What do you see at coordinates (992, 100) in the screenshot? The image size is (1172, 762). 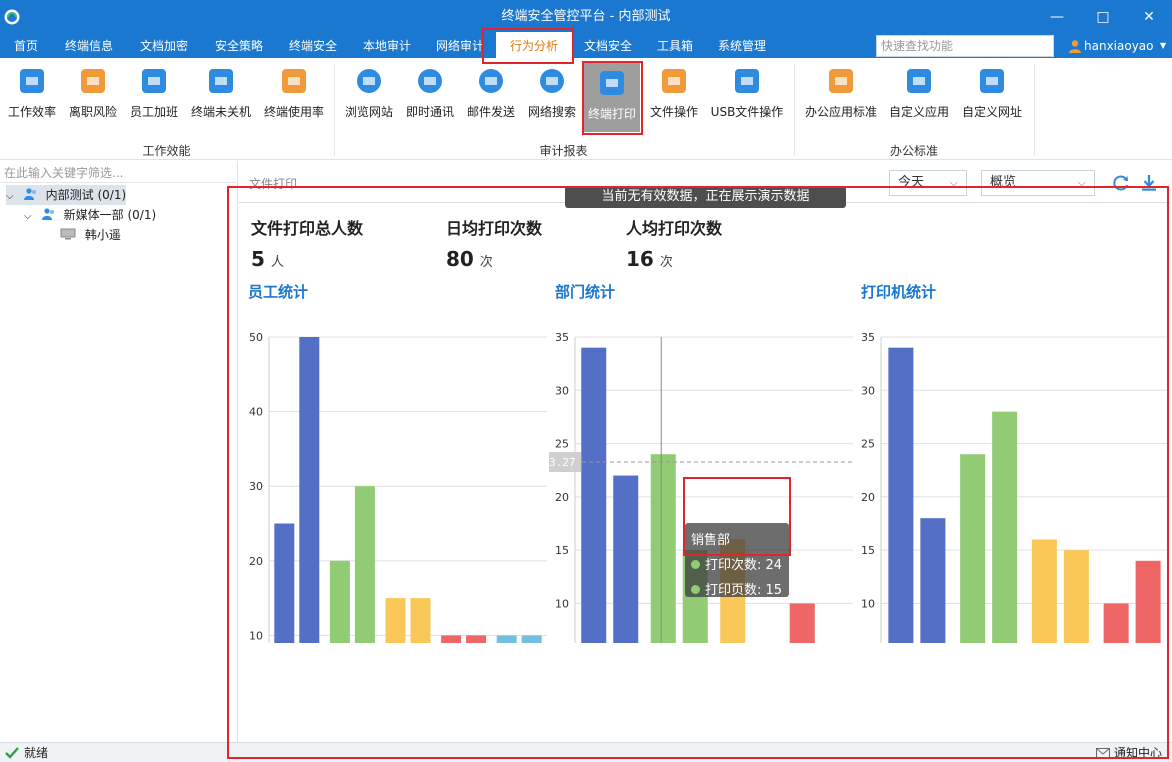 I see `ribbon-button-2-2: 自定义网址` at bounding box center [992, 100].